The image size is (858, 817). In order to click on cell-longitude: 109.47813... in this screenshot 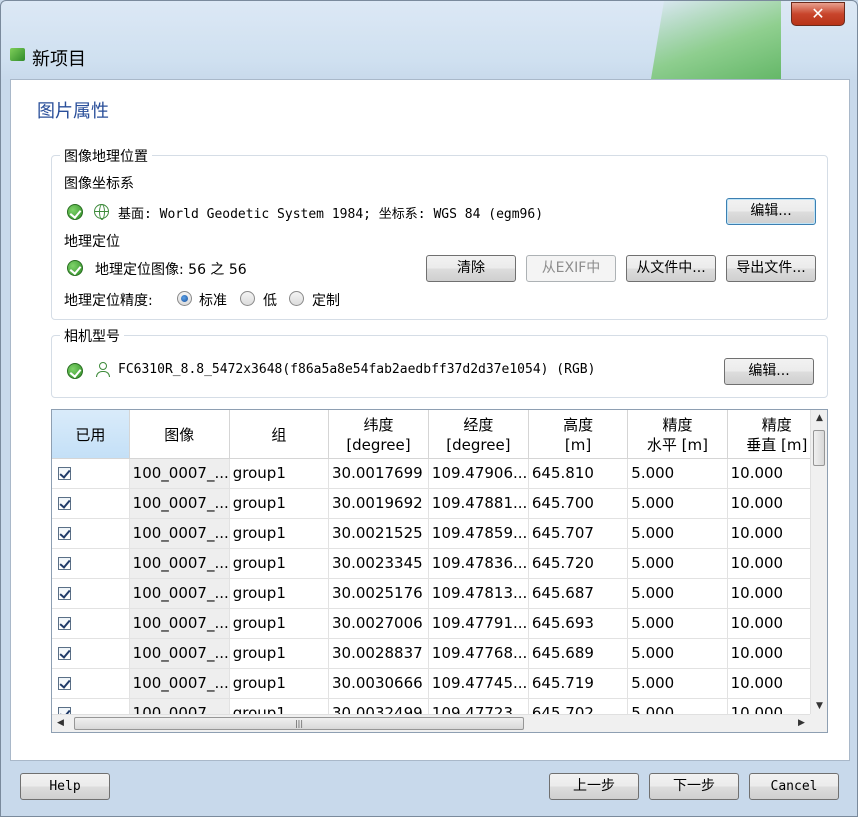, I will do `click(478, 593)`.